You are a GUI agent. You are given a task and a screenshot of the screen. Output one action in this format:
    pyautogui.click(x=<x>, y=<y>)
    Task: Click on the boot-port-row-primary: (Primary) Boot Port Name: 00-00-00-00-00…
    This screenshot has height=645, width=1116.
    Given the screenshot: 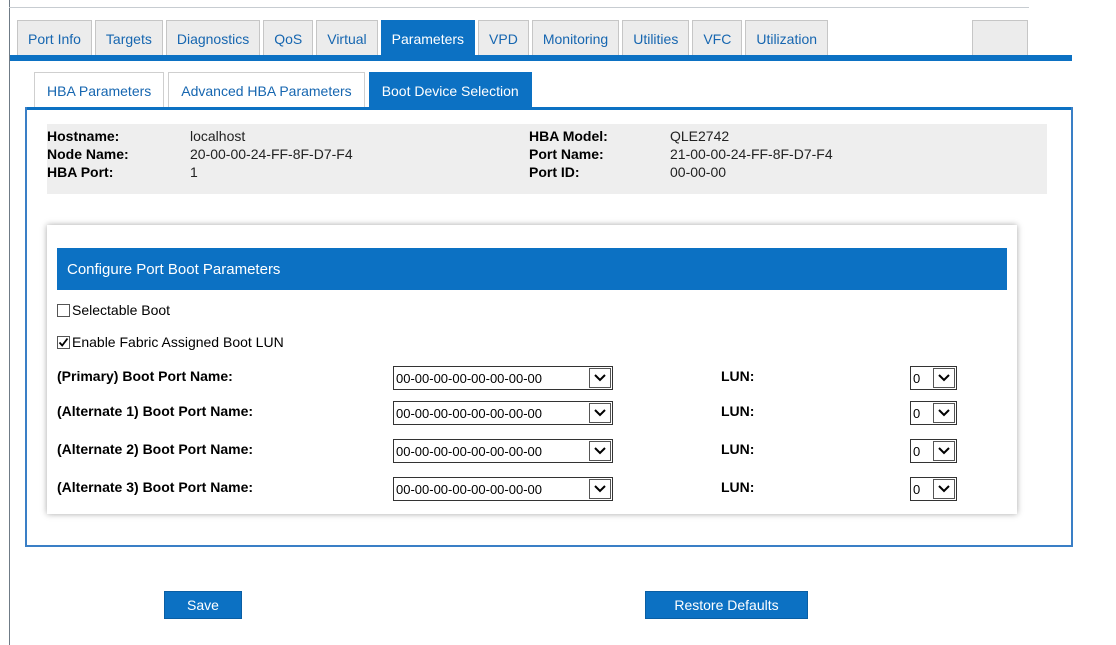 What is the action you would take?
    pyautogui.click(x=532, y=378)
    